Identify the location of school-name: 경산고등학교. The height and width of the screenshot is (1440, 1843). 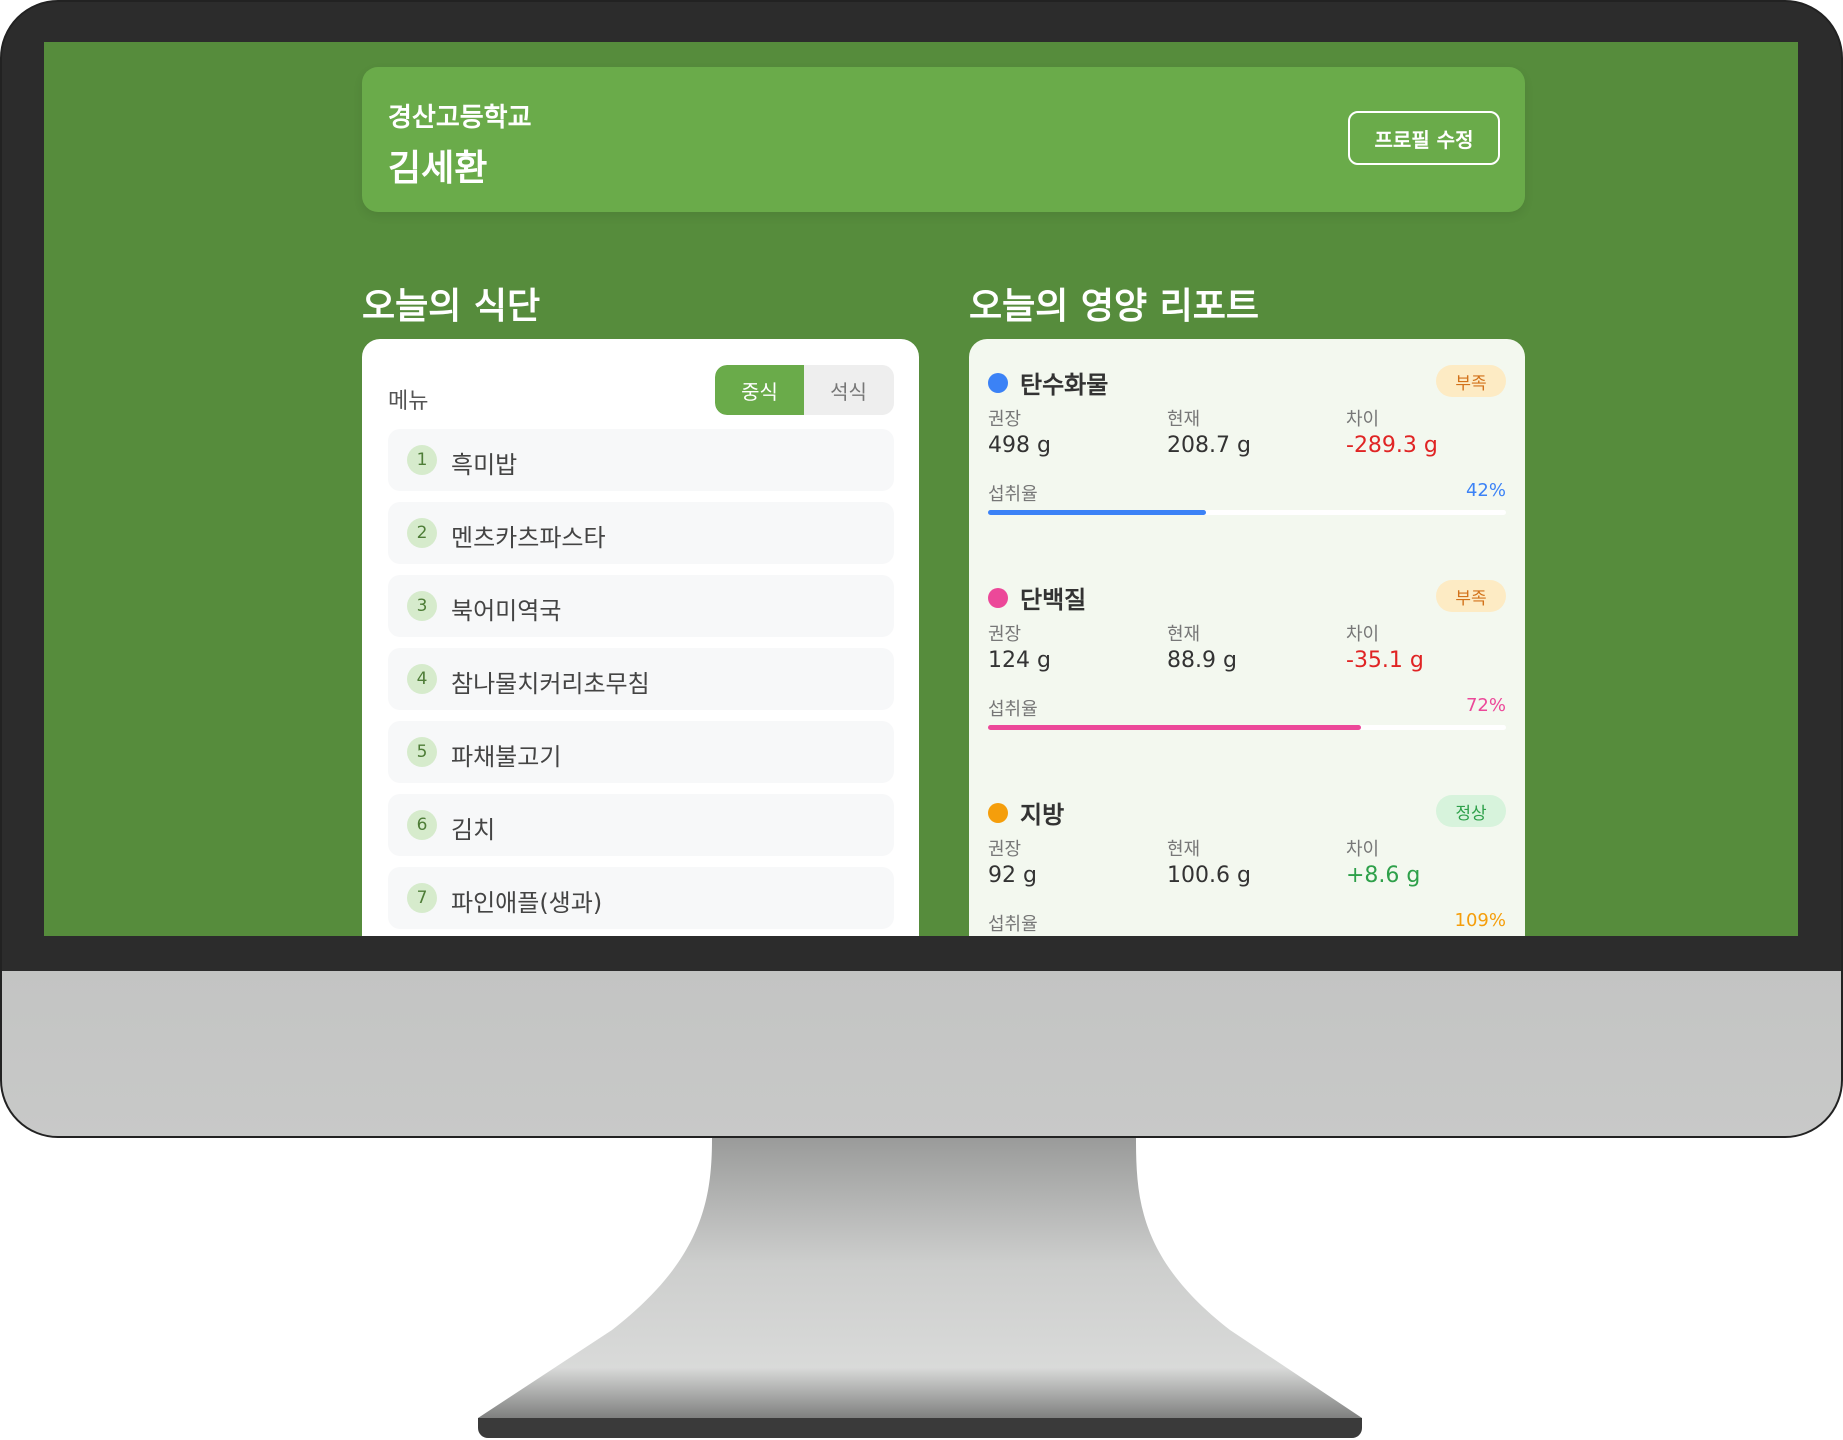
(460, 118).